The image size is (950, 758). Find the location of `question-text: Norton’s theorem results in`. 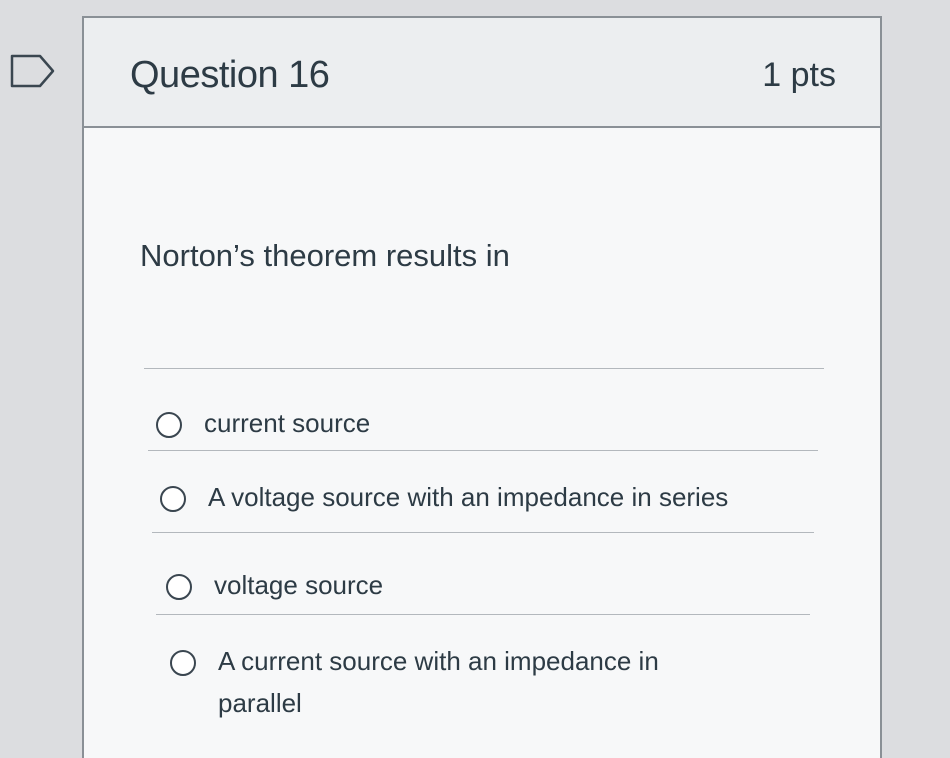

question-text: Norton’s theorem results in is located at coordinates (325, 255).